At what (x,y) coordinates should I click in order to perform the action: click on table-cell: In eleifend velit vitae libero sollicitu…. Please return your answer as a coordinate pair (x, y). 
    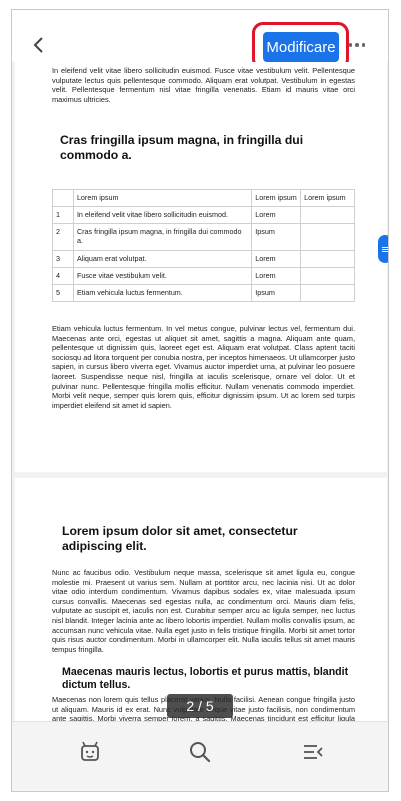
    Looking at the image, I should click on (162, 215).